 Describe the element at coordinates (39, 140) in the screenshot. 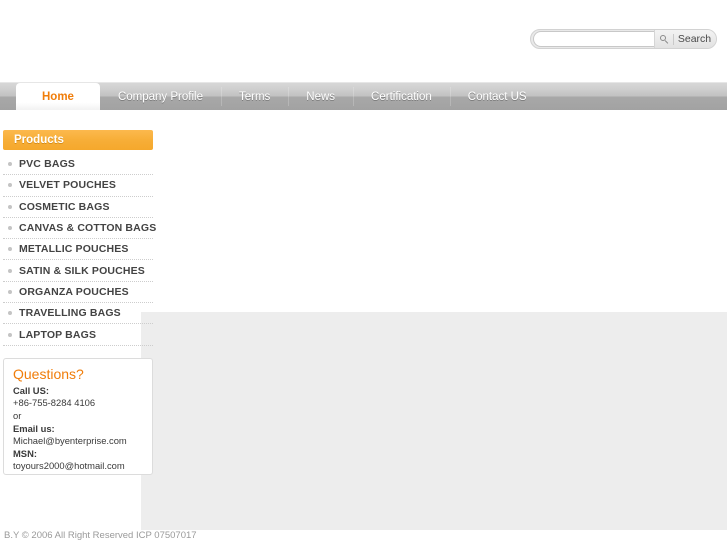

I see `products-header-label: Products` at that location.